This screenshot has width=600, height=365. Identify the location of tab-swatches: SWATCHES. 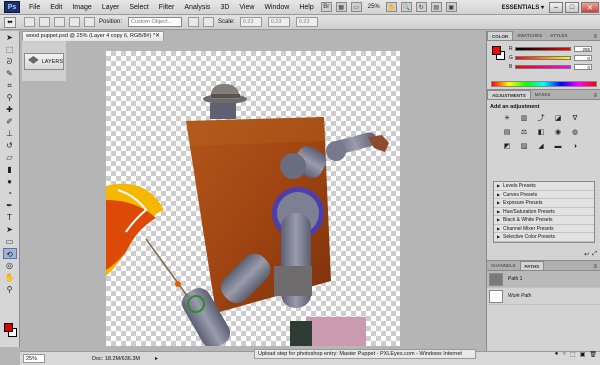
(529, 35).